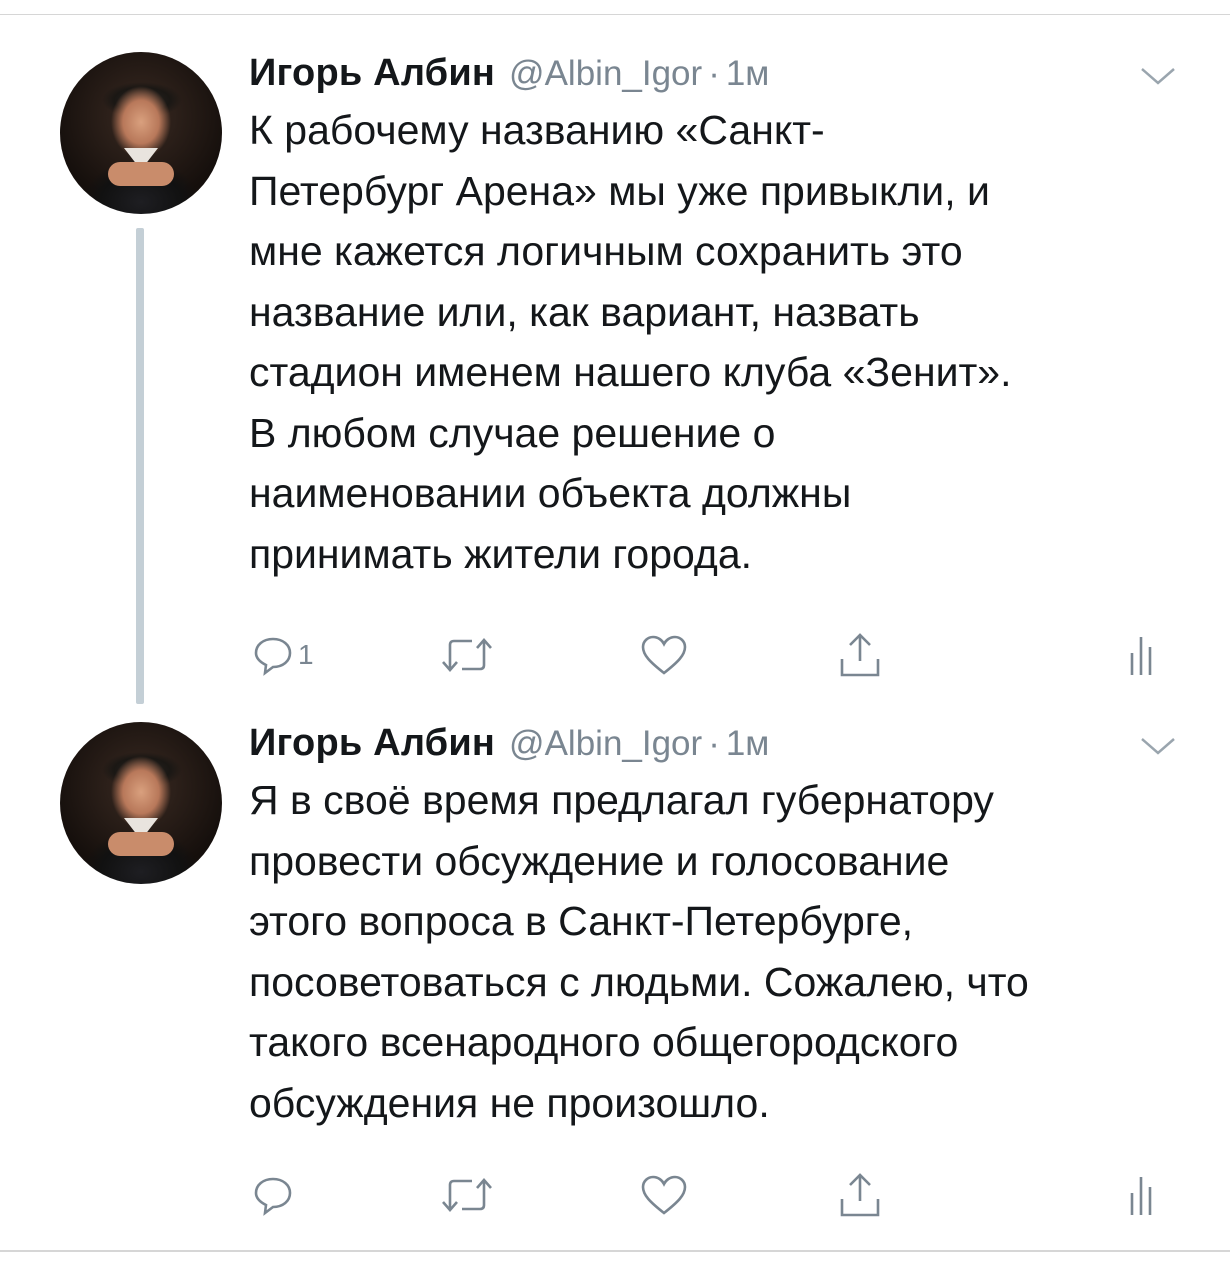  Describe the element at coordinates (615, 1195) in the screenshot. I see `tweet-actions` at that location.